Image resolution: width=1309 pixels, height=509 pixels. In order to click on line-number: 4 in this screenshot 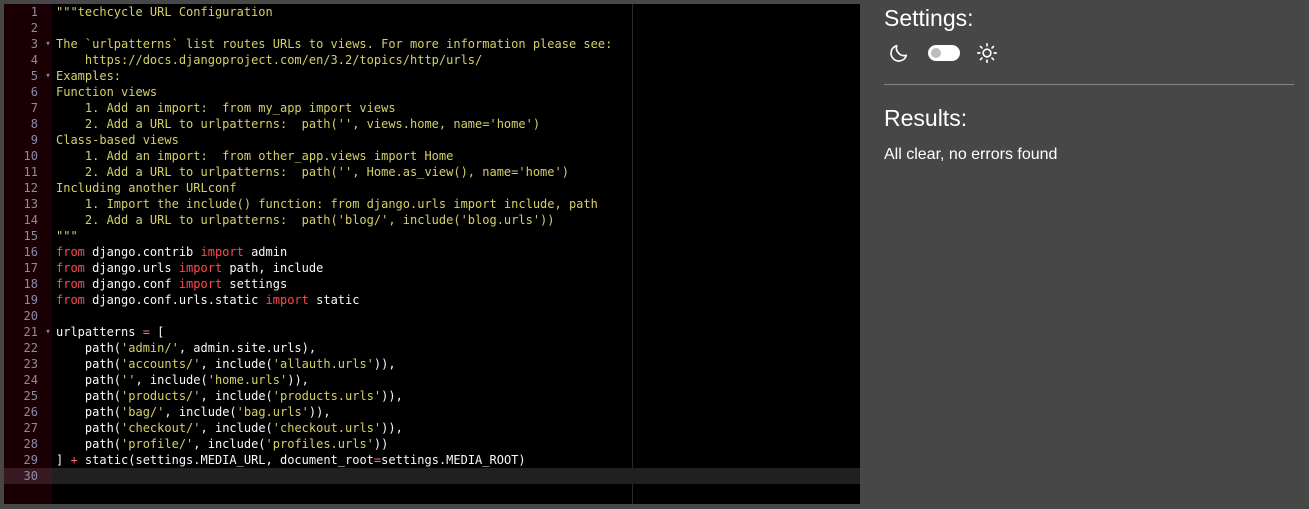, I will do `click(34, 60)`.